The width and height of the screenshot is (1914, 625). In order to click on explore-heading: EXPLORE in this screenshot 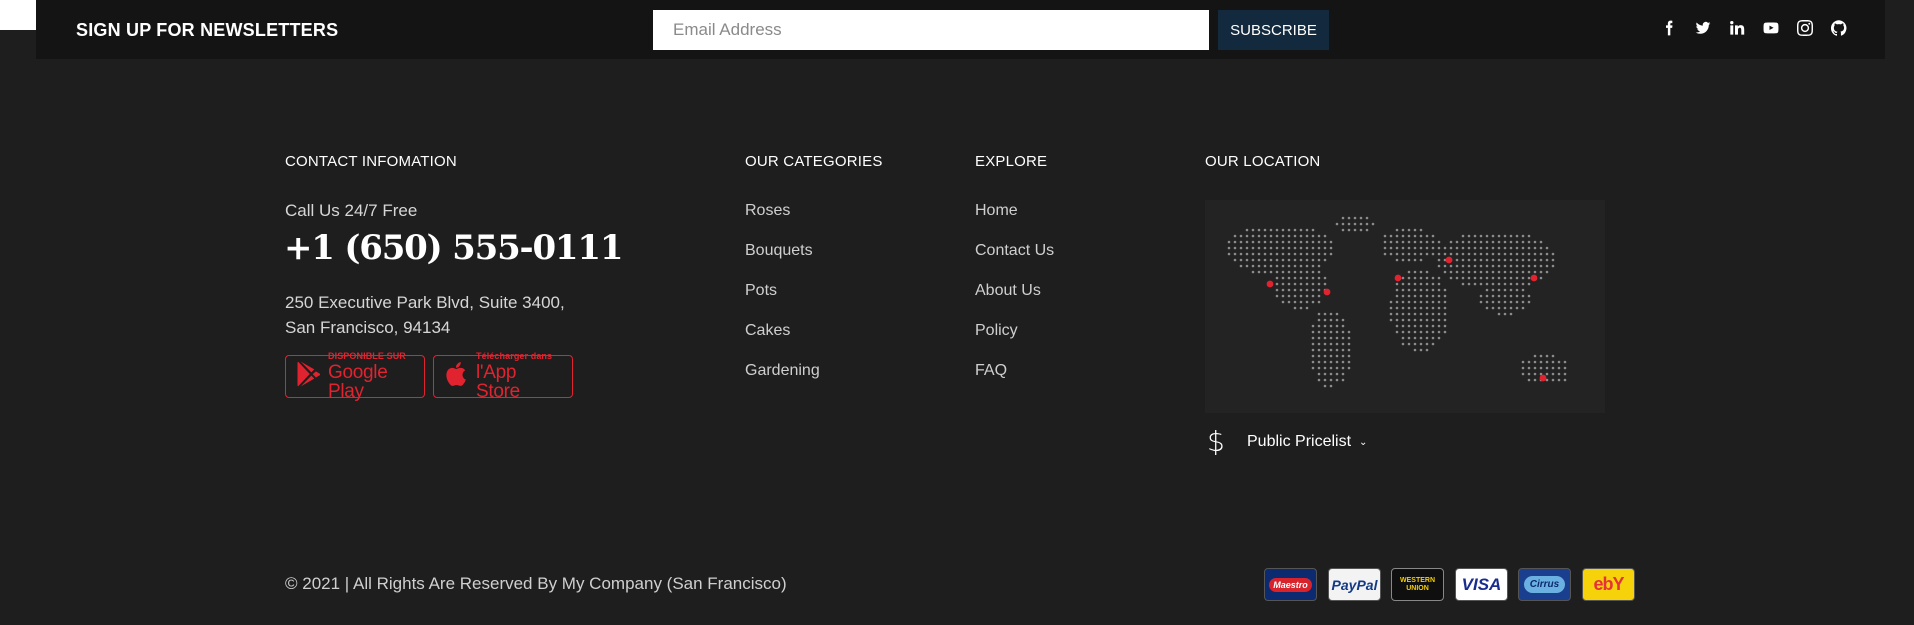, I will do `click(1011, 161)`.